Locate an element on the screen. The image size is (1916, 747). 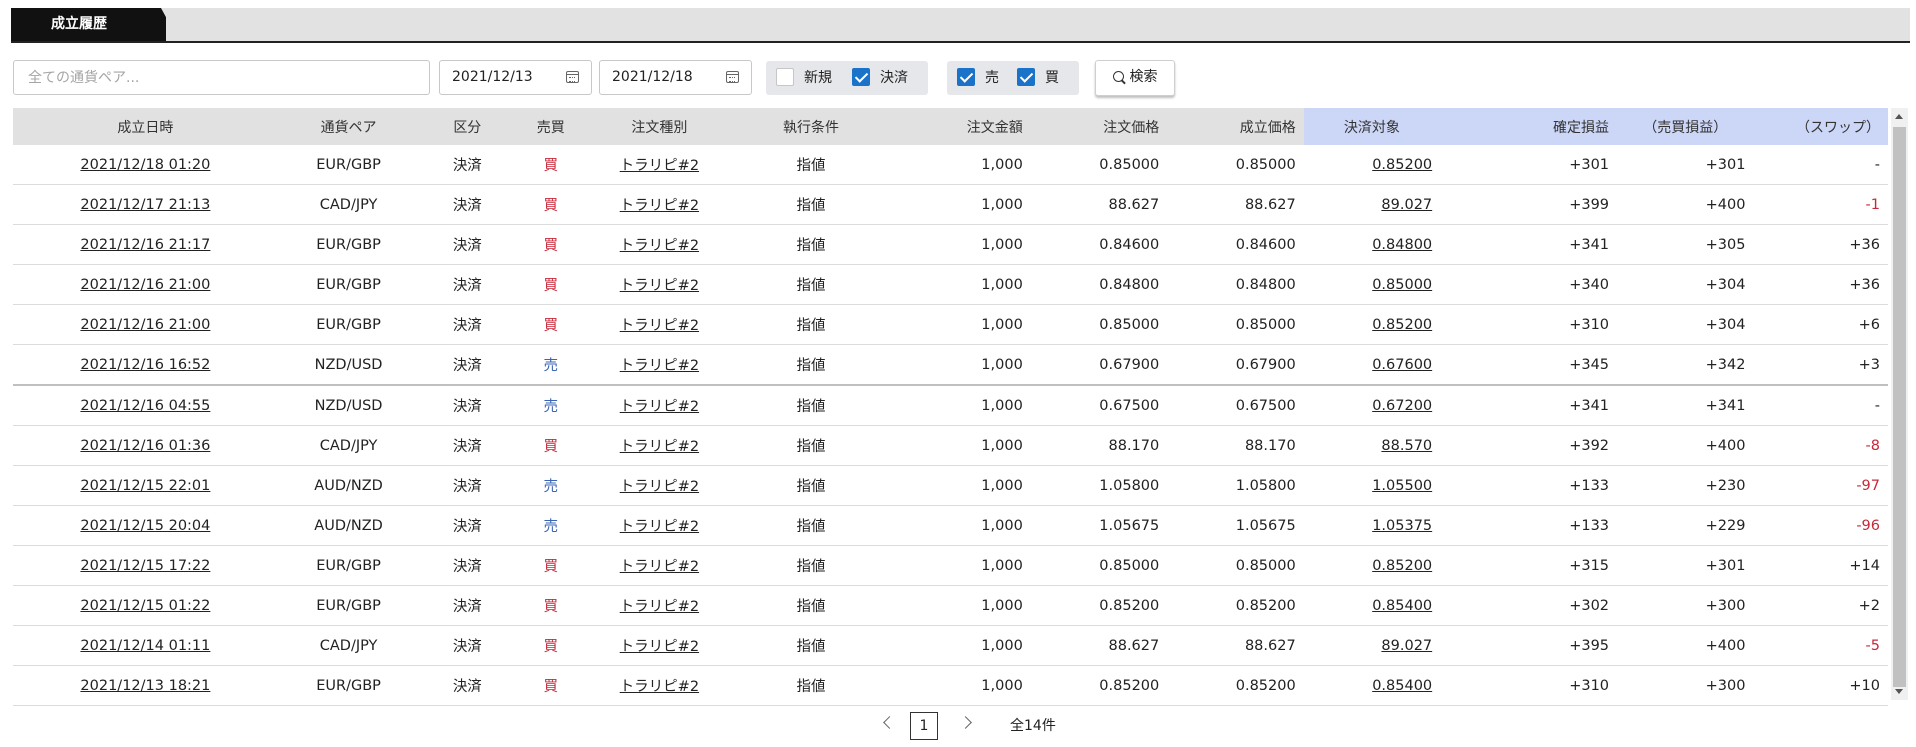
cell-datetime-text: 2021/12/14 01:11 is located at coordinates (145, 646).